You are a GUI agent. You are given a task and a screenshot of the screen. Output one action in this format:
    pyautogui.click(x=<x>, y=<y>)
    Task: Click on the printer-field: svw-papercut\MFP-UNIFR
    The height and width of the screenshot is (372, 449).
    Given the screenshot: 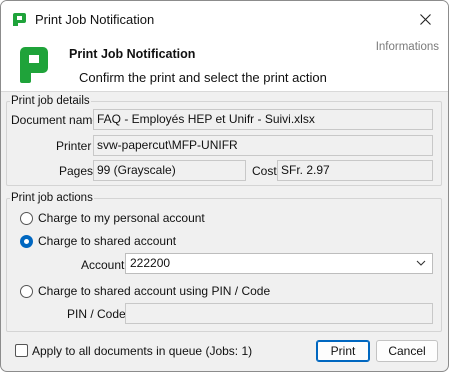 What is the action you would take?
    pyautogui.click(x=263, y=145)
    